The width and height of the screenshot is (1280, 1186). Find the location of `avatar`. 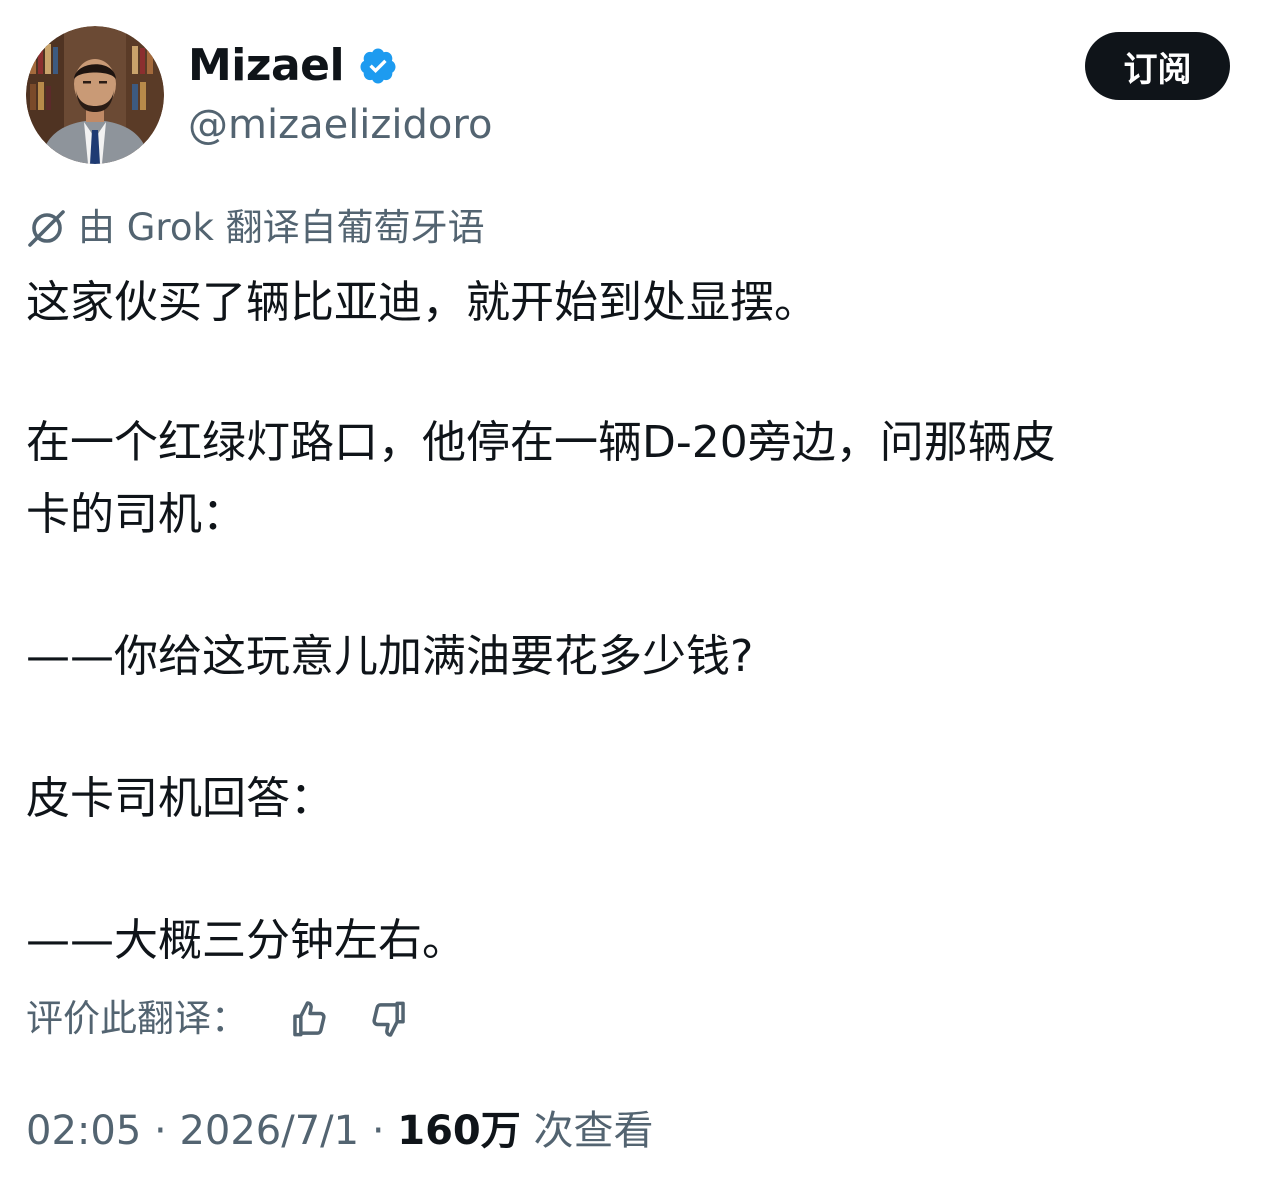

avatar is located at coordinates (95, 95).